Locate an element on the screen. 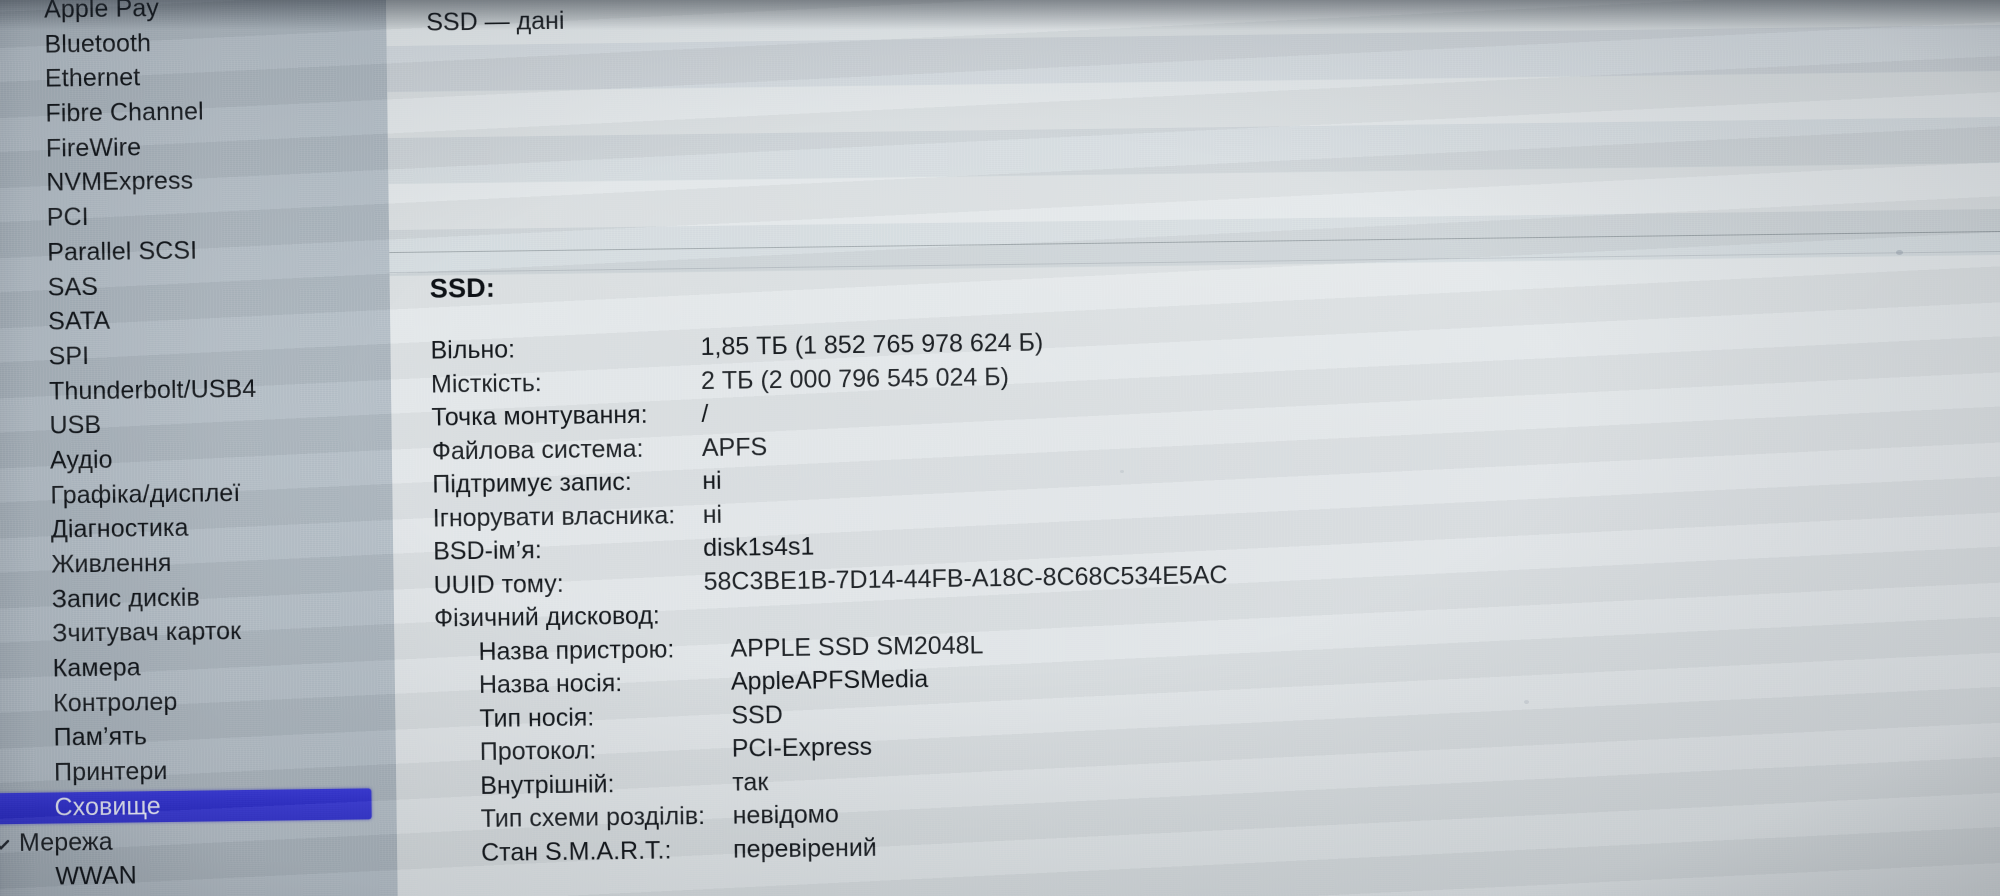 The image size is (2000, 896). sidebar-item-8: SAS is located at coordinates (195, 286).